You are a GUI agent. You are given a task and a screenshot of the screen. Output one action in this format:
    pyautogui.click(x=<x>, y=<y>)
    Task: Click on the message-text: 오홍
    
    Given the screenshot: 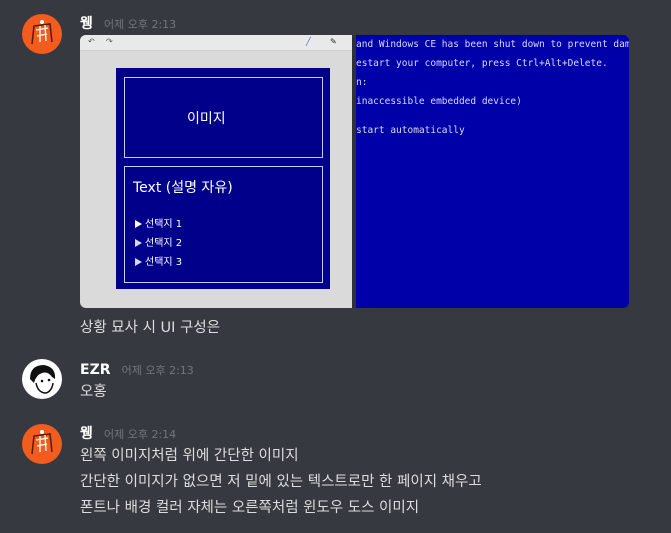 What is the action you would take?
    pyautogui.click(x=93, y=392)
    